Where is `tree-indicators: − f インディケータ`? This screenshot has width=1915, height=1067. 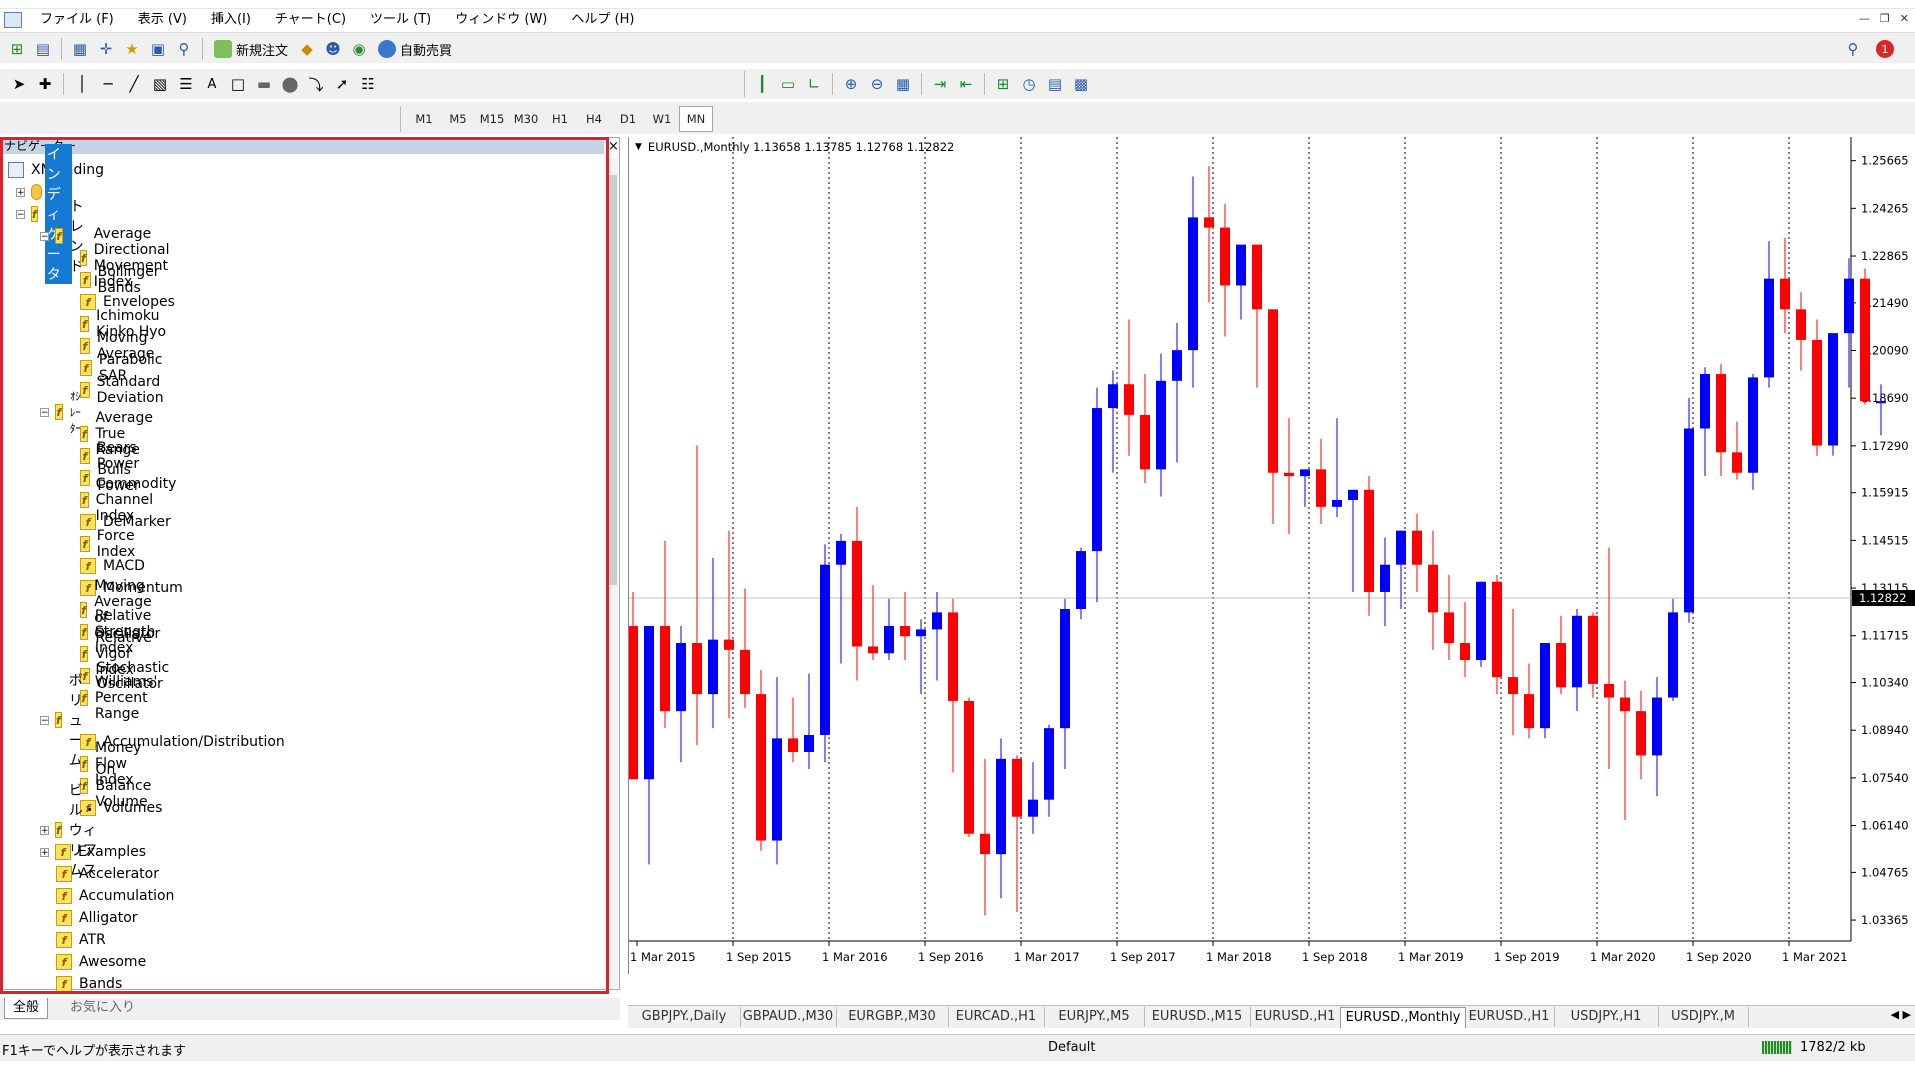 tree-indicators: − f インディケータ is located at coordinates (44, 214).